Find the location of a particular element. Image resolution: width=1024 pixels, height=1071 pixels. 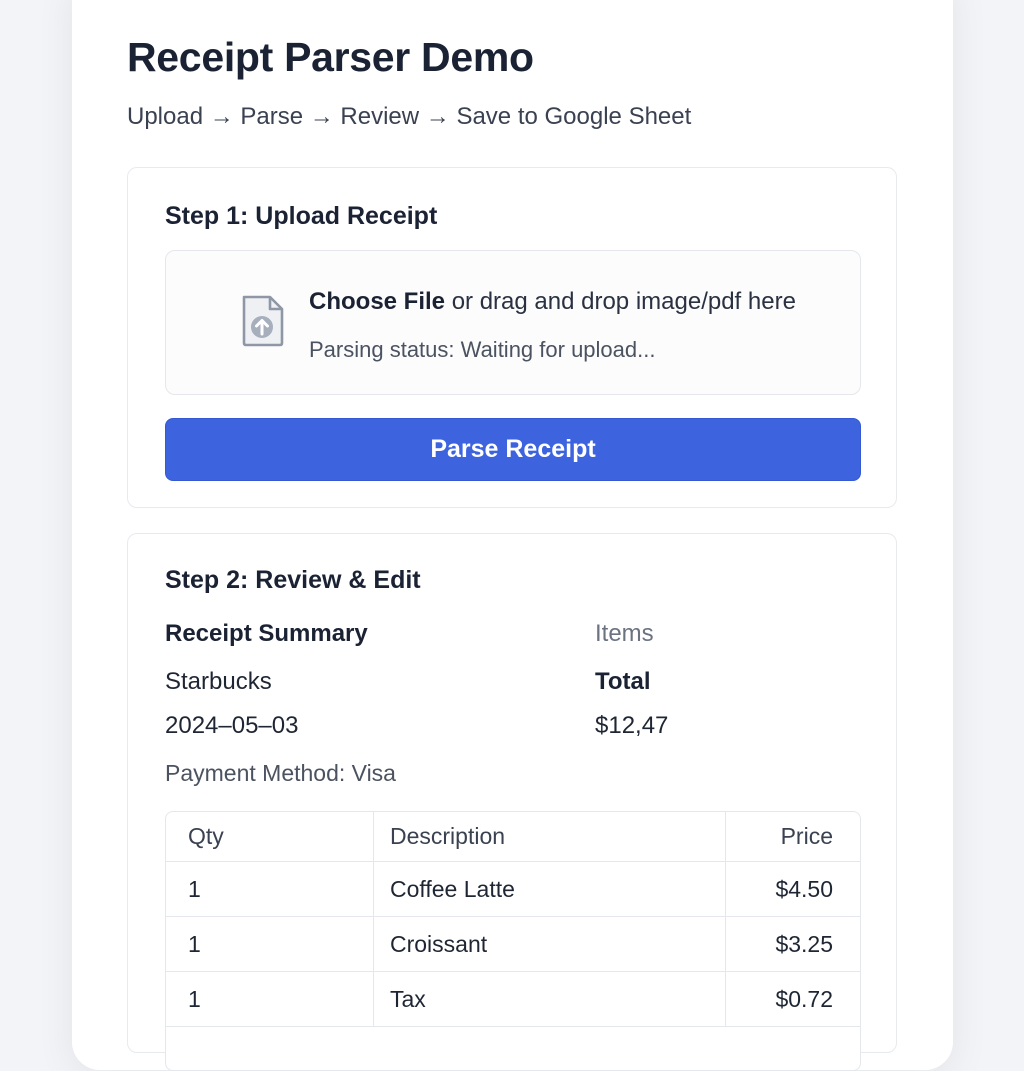

page-title: Receipt Parser Demo is located at coordinates (330, 57).